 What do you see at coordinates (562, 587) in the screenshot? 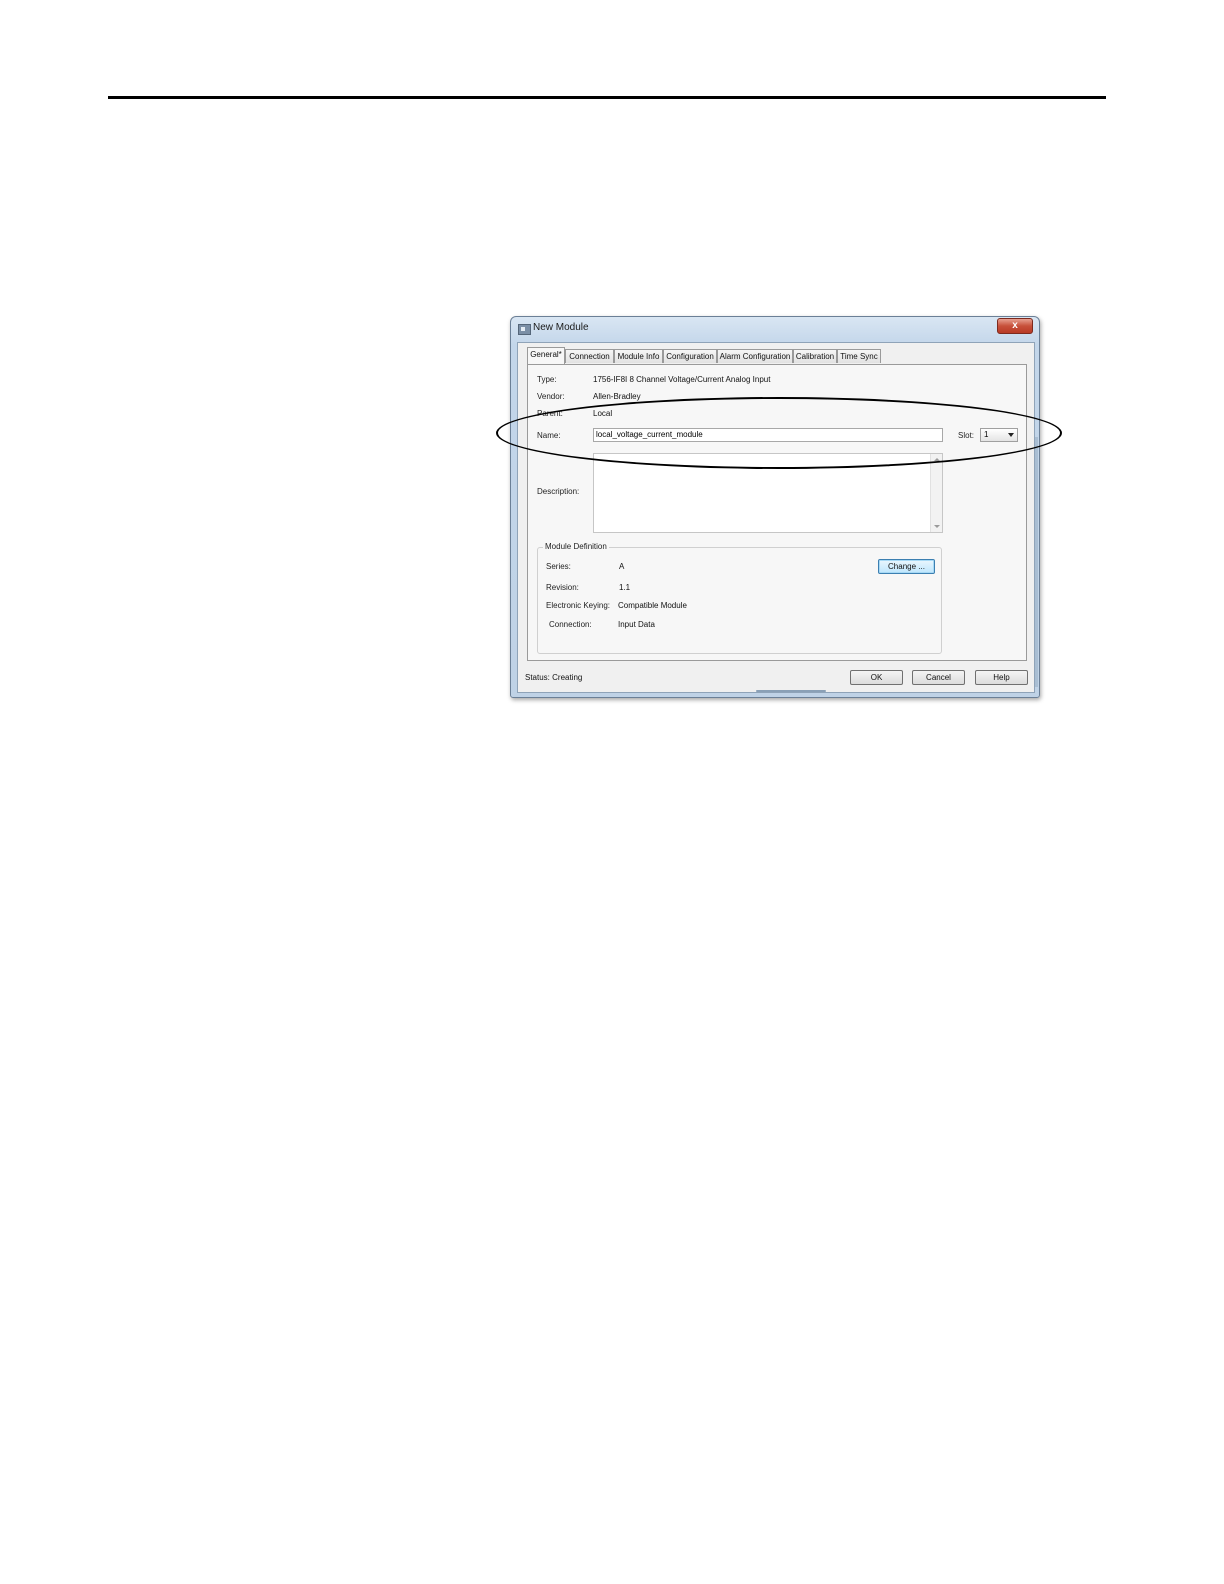
I see `revision-label: Revision:` at bounding box center [562, 587].